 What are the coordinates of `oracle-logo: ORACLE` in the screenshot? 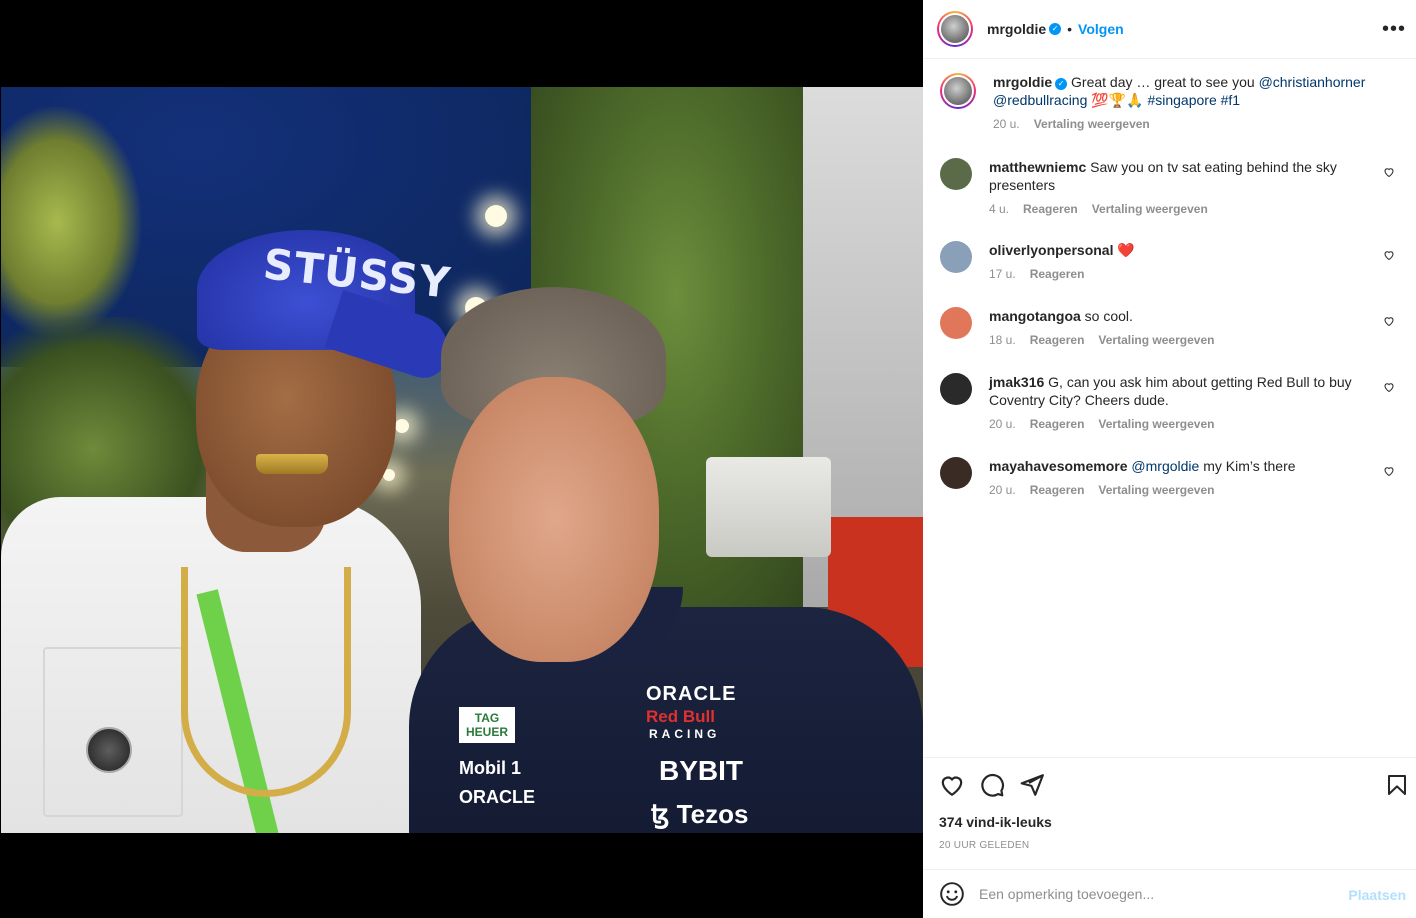 It's located at (691, 694).